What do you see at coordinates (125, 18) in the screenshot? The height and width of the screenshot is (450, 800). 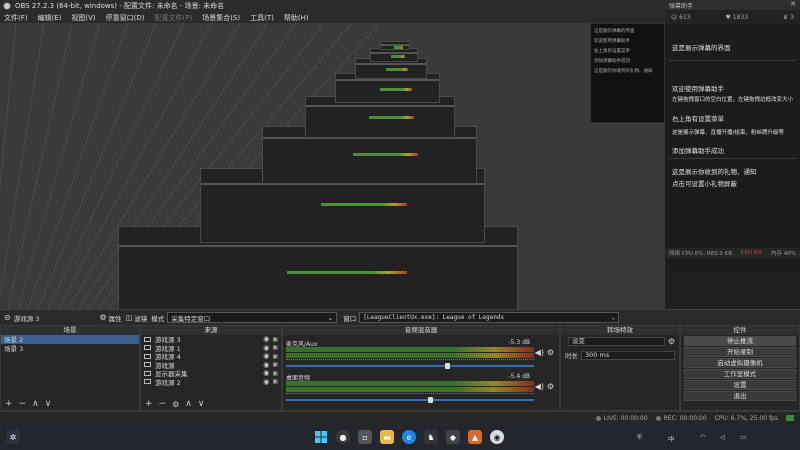 I see `menu-item: 停靠窗口(D)` at bounding box center [125, 18].